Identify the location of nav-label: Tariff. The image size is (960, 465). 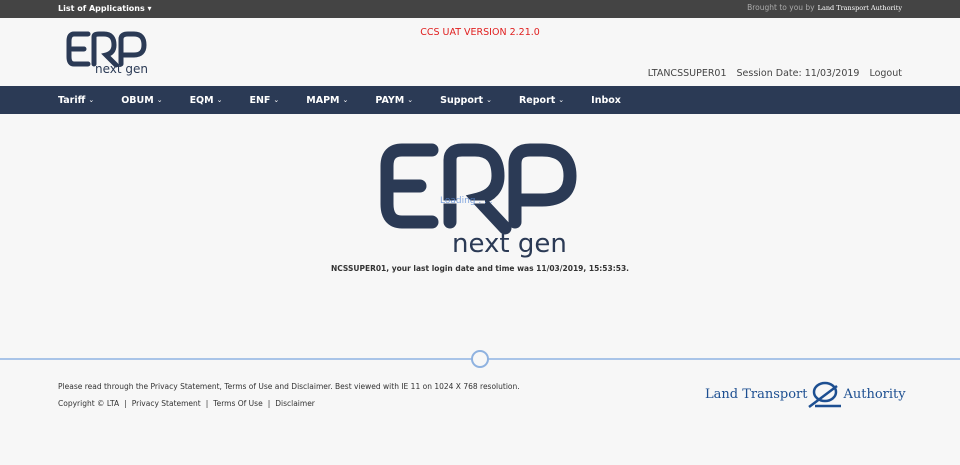
(72, 100).